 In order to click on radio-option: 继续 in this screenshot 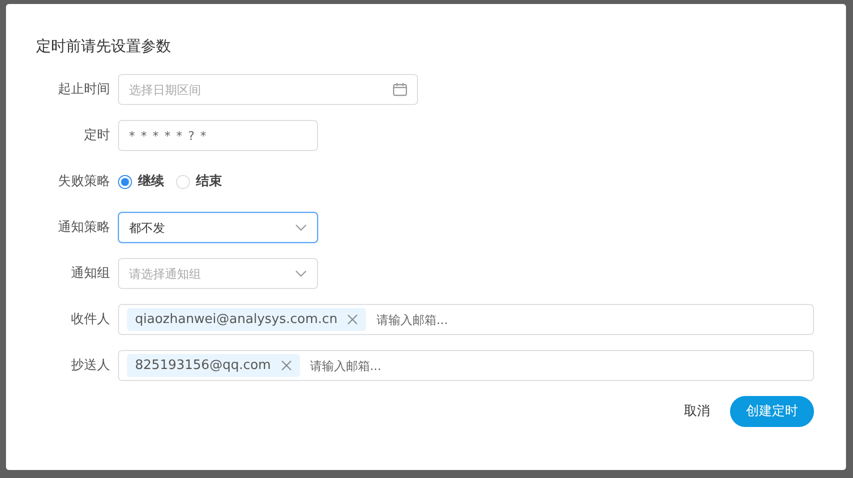, I will do `click(141, 182)`.